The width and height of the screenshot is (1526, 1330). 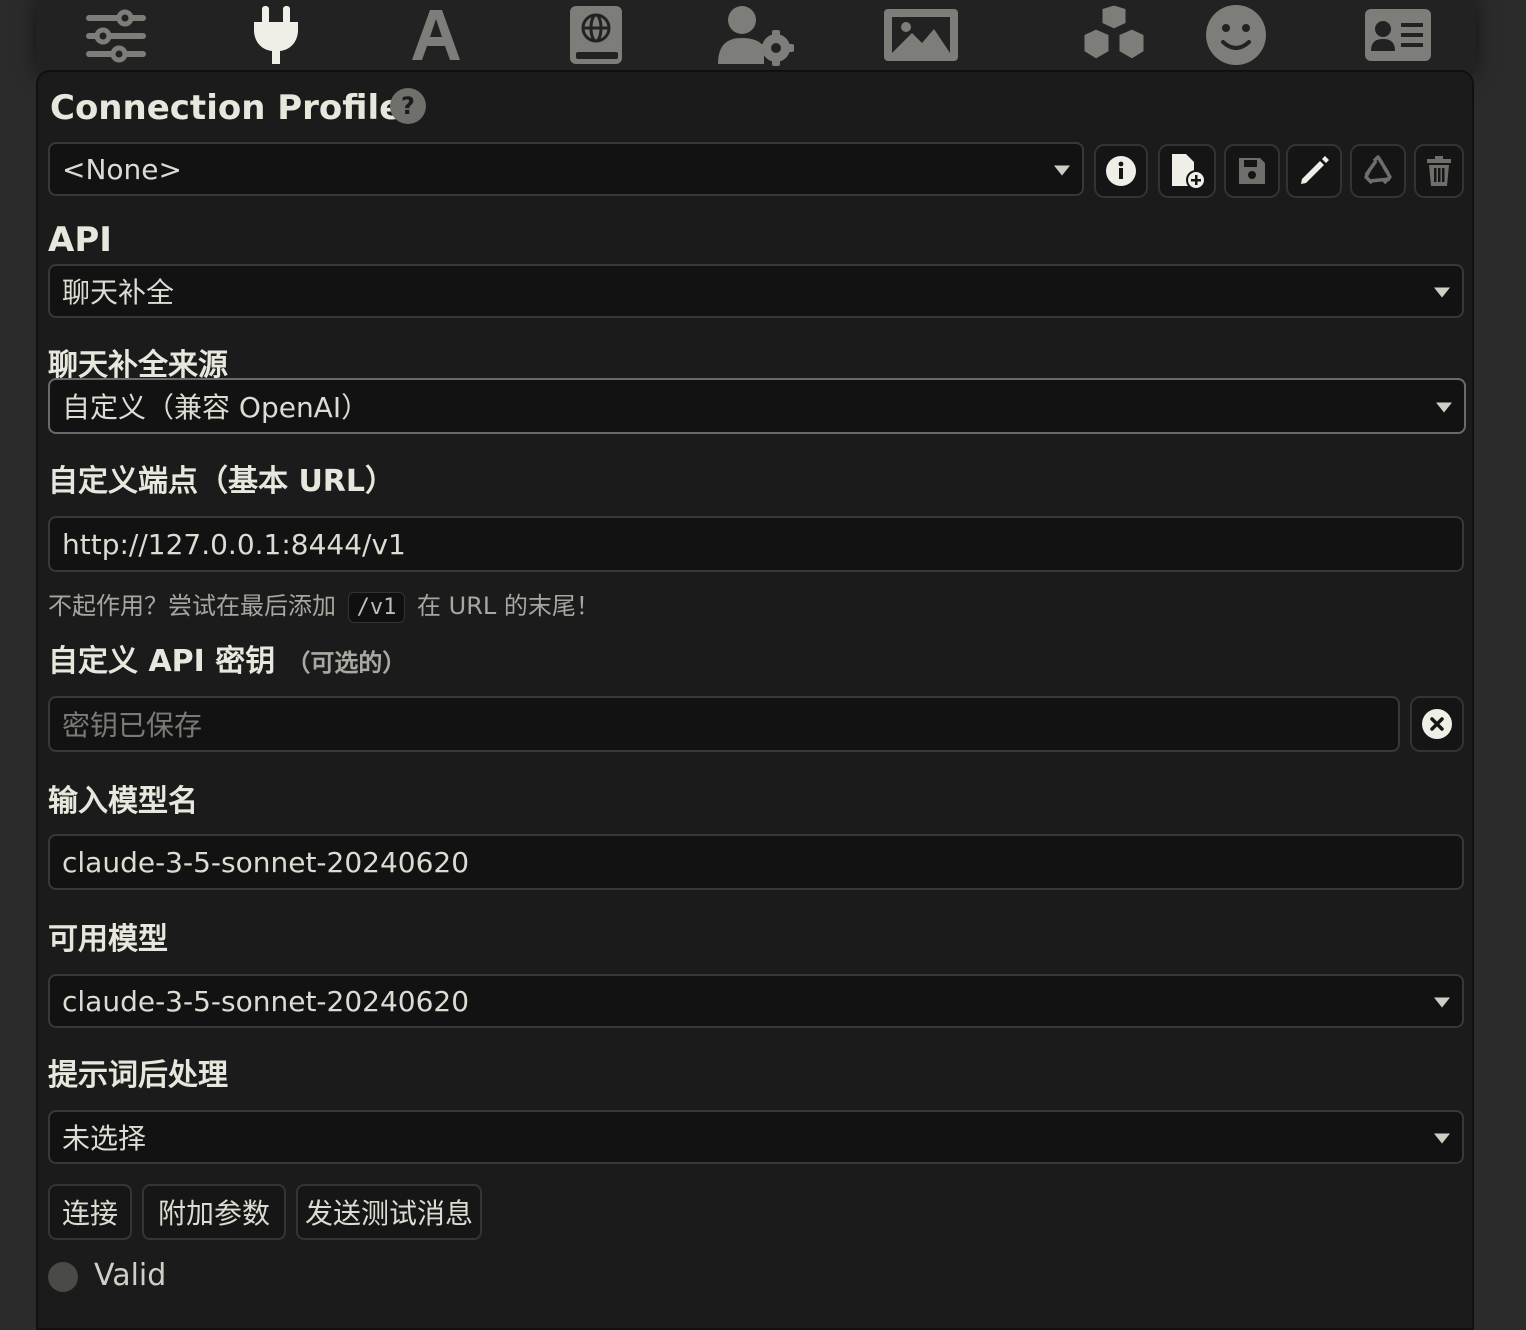 What do you see at coordinates (346, 663) in the screenshot?
I see `api-key-optional: （可选的）` at bounding box center [346, 663].